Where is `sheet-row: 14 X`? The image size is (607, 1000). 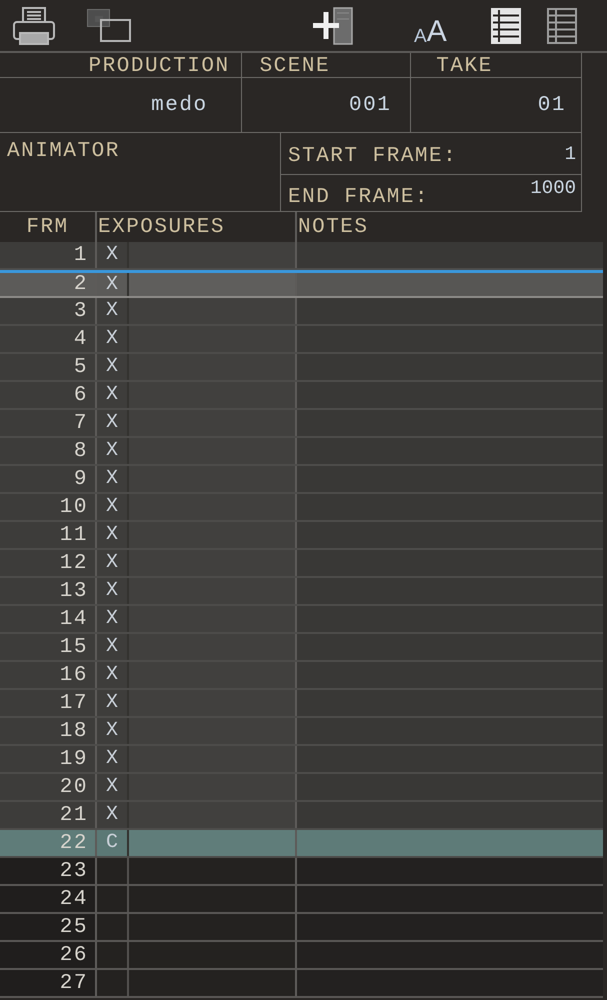 sheet-row: 14 X is located at coordinates (301, 620).